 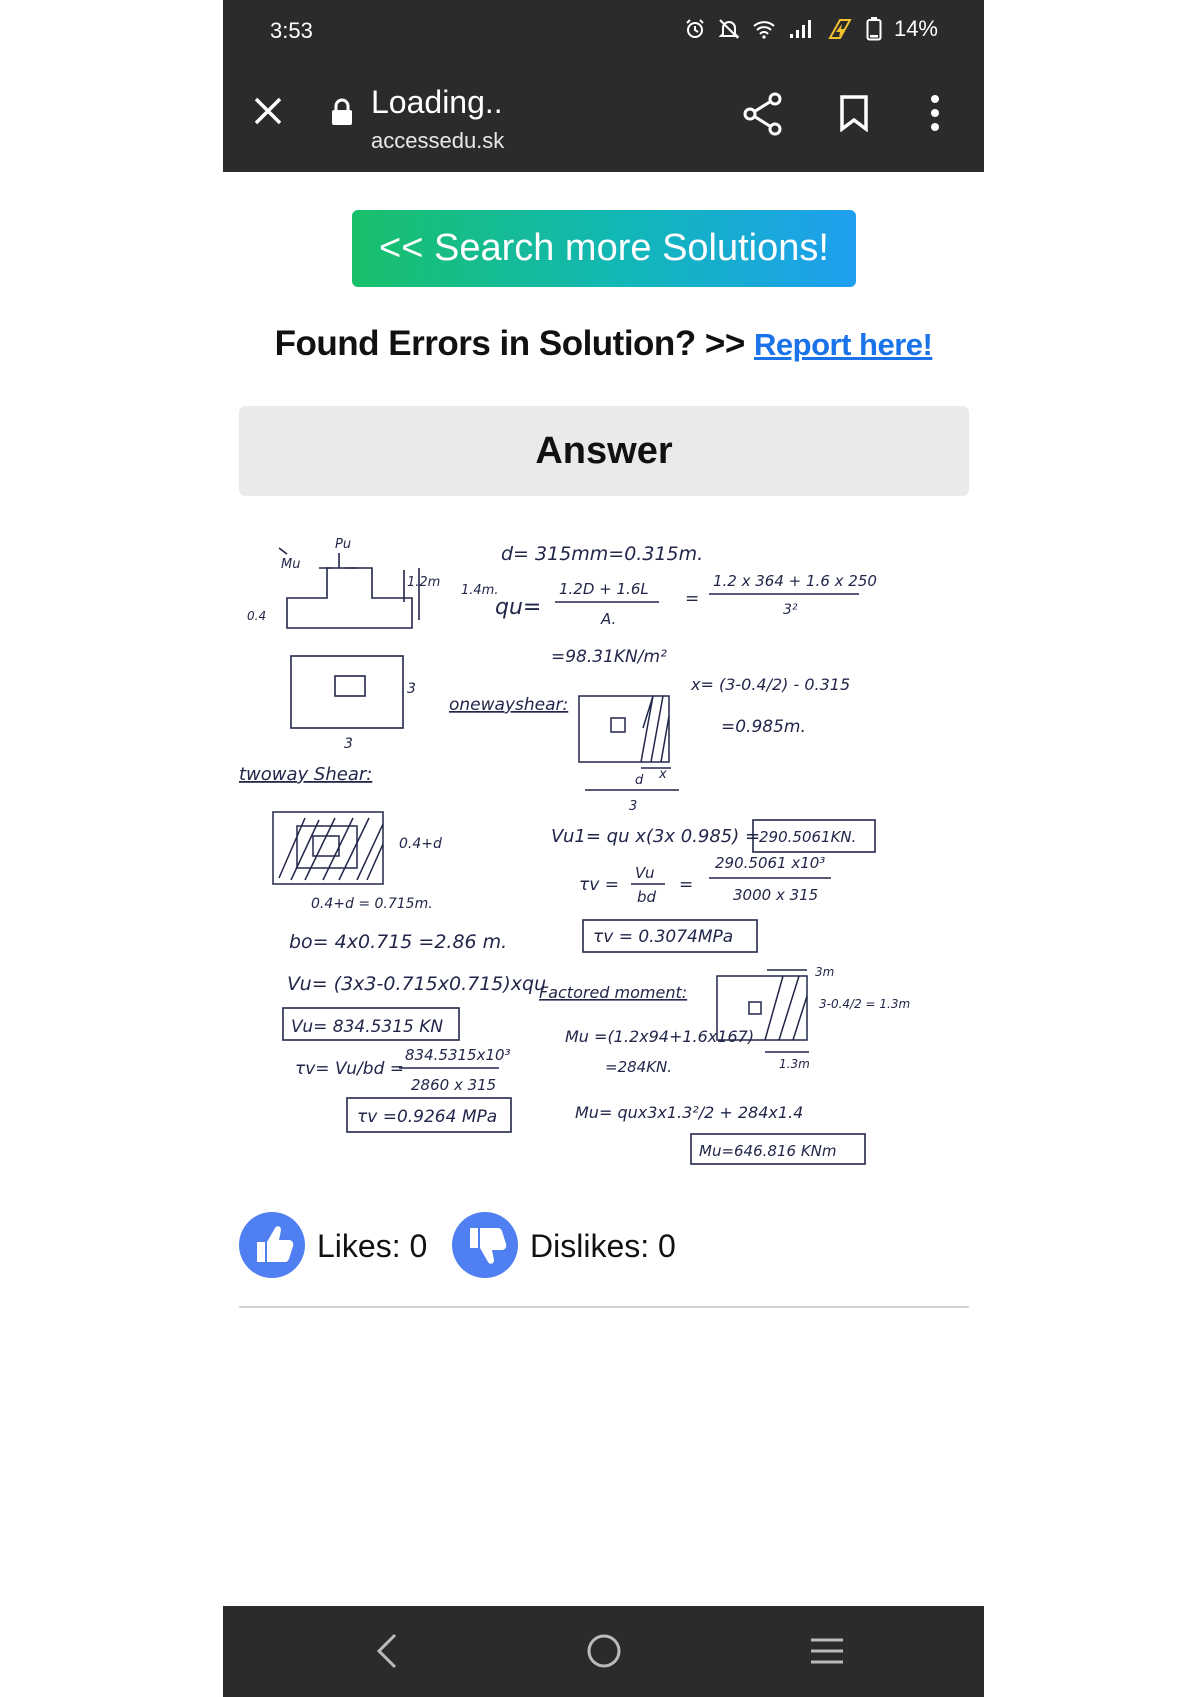 I want to click on battery-icon, so click(x=874, y=29).